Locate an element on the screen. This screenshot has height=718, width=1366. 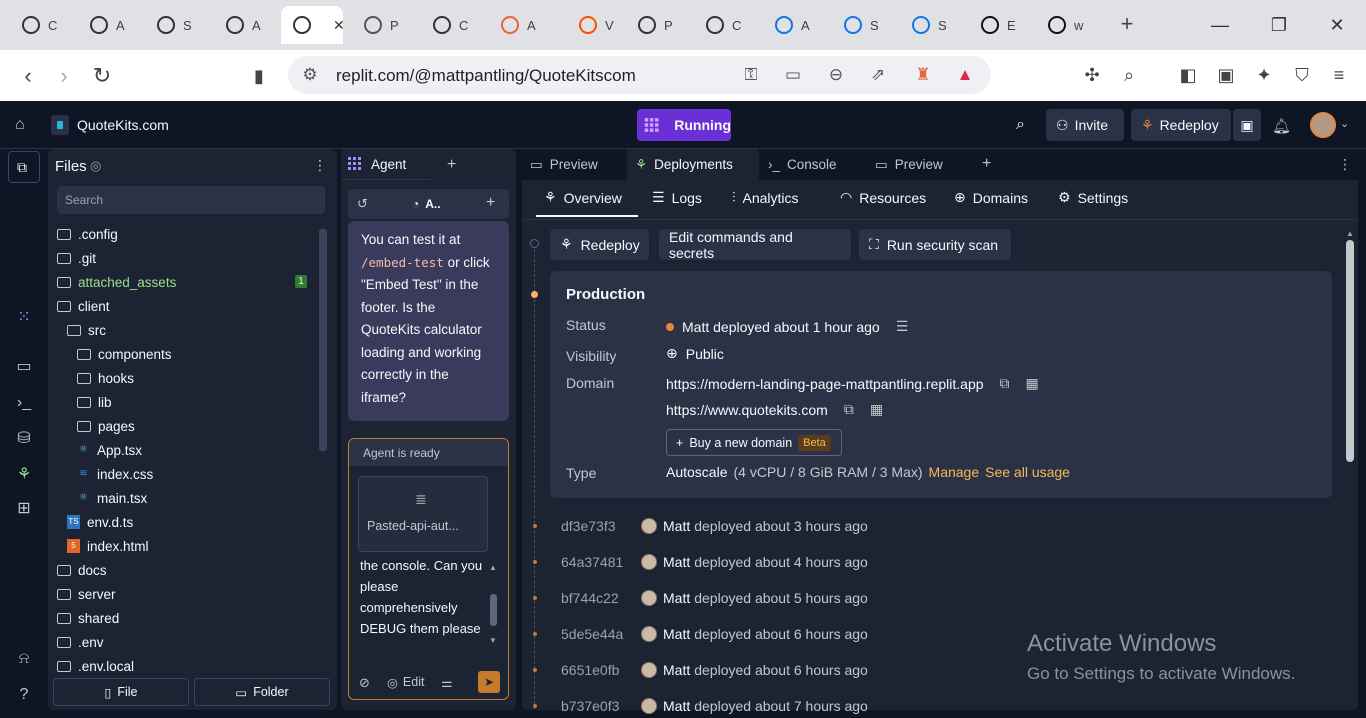
file-tree-item: .env is located at coordinates (80, 642).